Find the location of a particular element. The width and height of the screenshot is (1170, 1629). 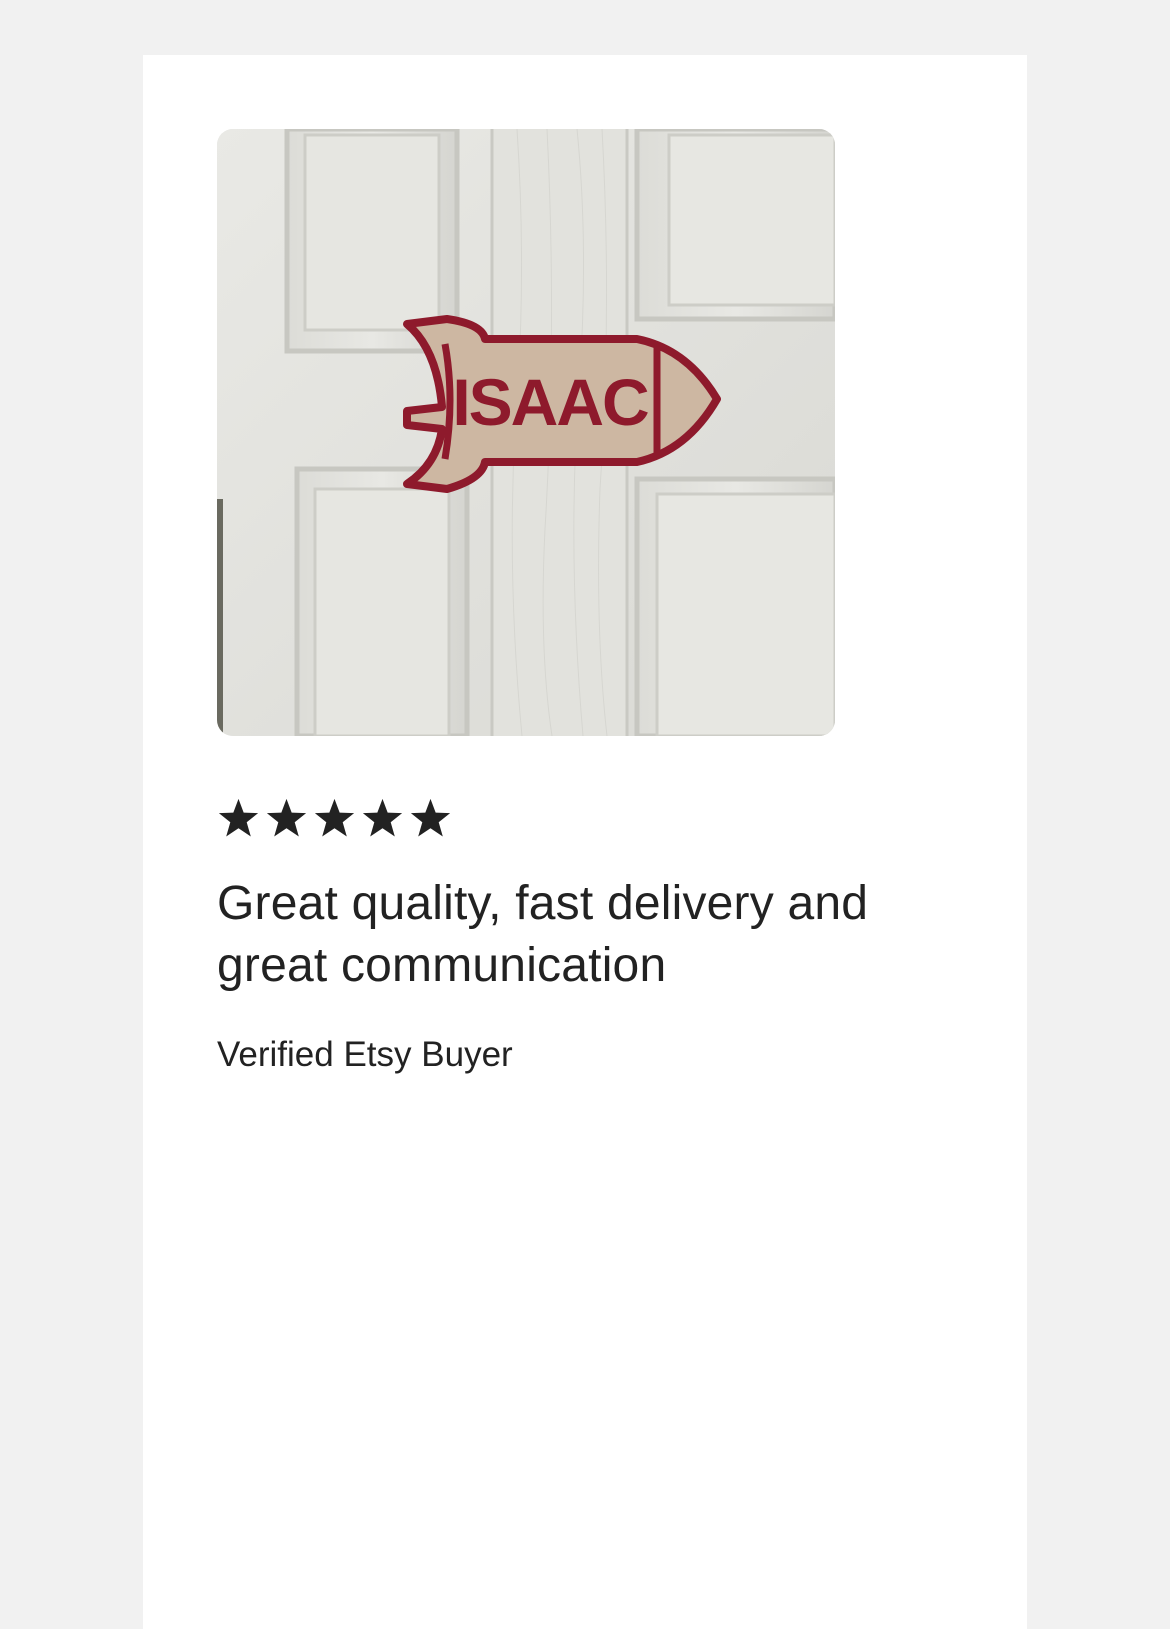

reviewer-name: Verified Etsy Buyer is located at coordinates (365, 1054).